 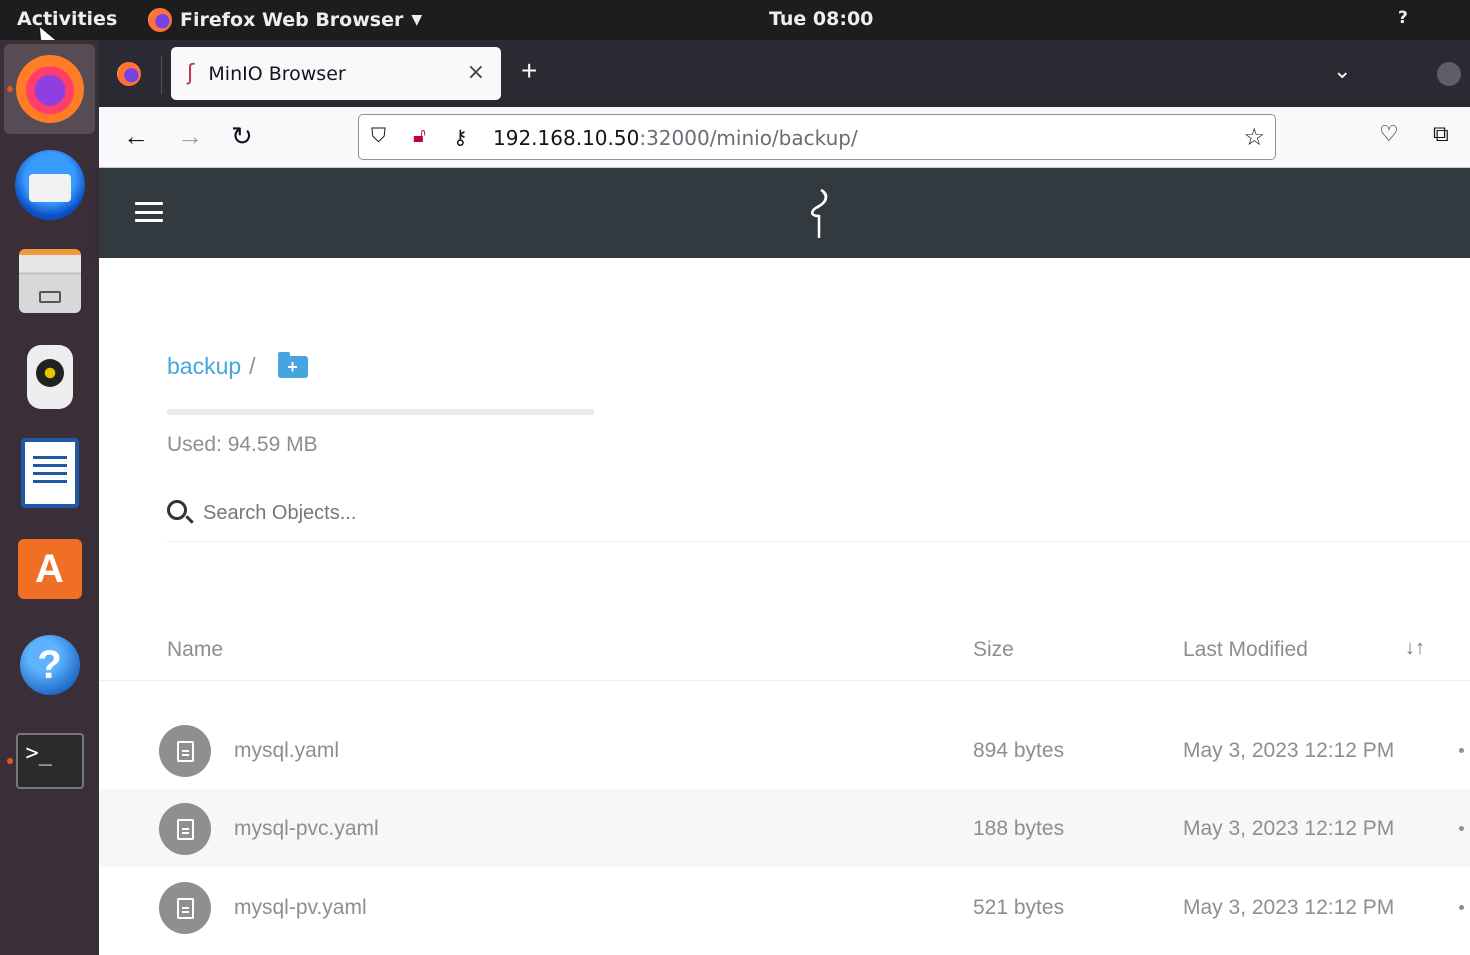 I want to click on help-icon: ?, so click(x=49, y=665).